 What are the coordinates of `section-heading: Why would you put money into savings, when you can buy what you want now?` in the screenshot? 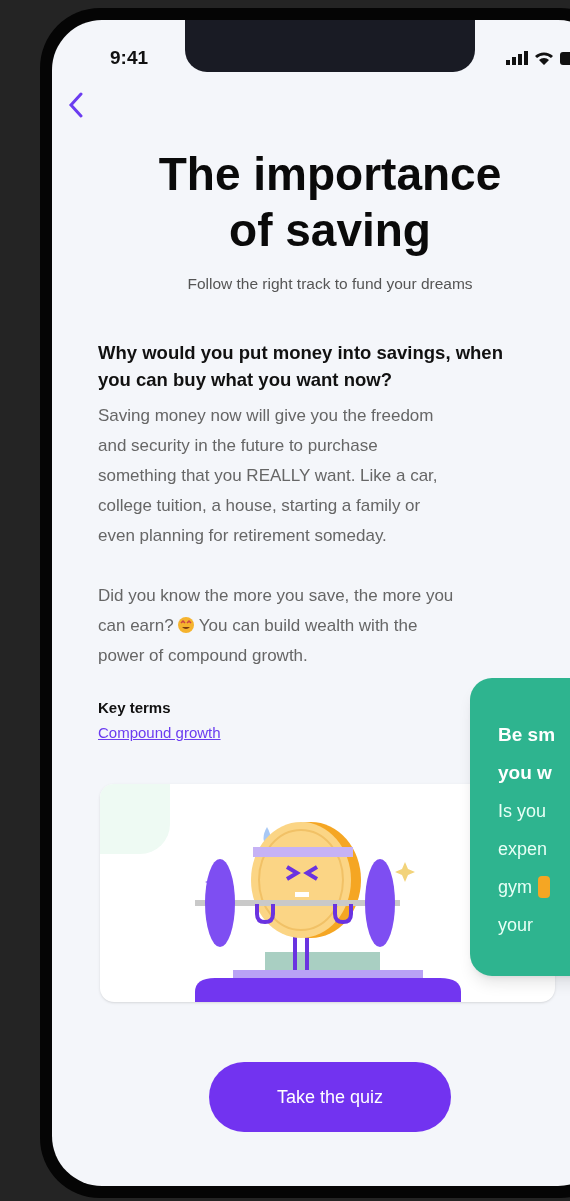 It's located at (301, 367).